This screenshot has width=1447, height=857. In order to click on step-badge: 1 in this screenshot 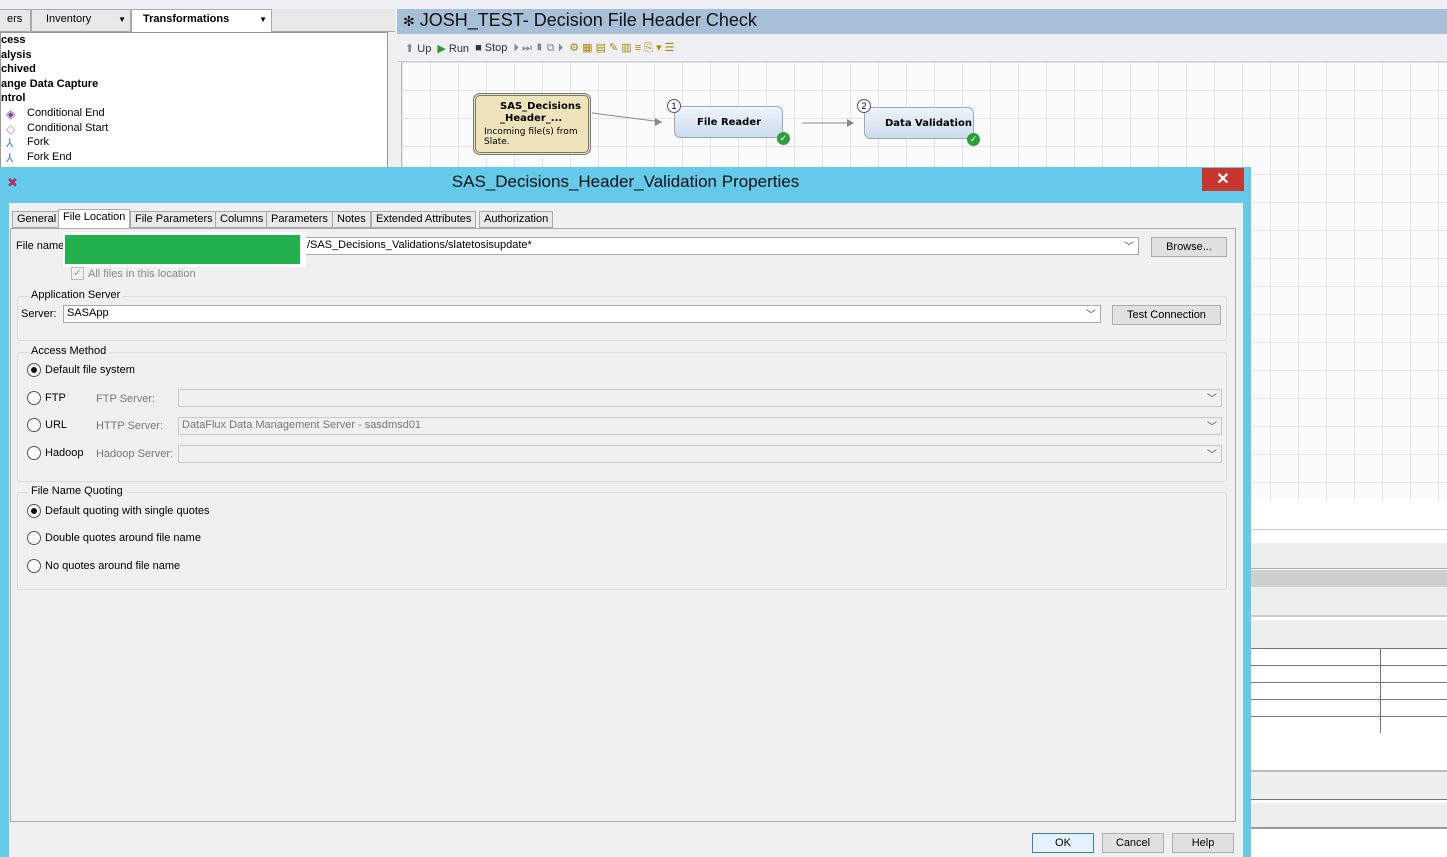, I will do `click(674, 106)`.